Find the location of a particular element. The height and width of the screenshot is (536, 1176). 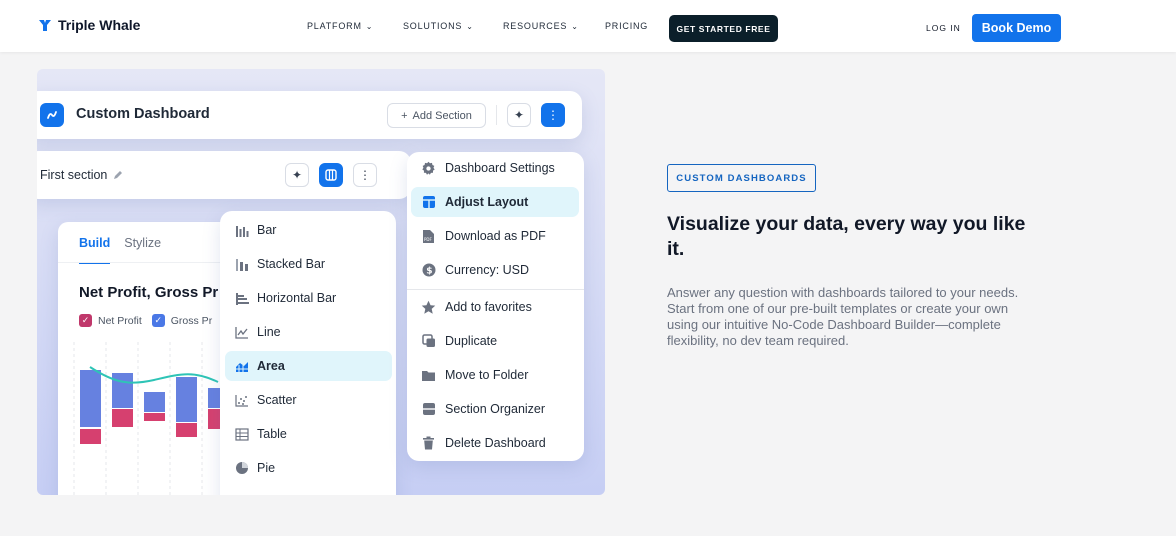

legend-net-profit: ✓ Net Profit is located at coordinates (110, 320).